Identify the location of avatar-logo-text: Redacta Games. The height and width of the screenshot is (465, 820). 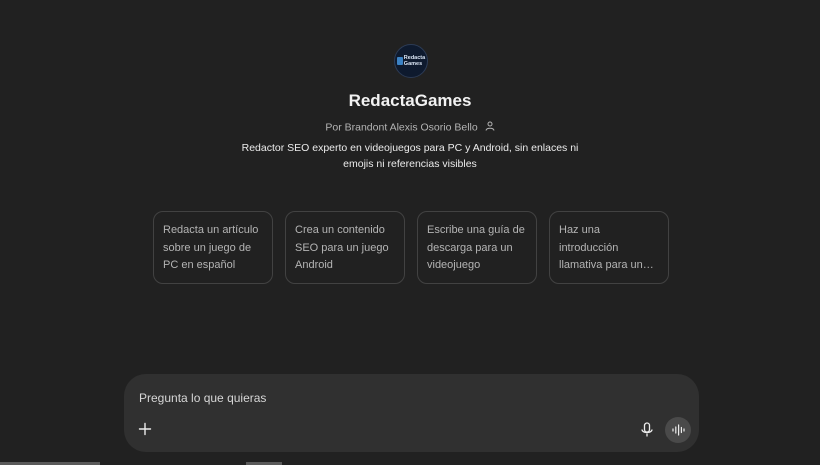
(414, 61).